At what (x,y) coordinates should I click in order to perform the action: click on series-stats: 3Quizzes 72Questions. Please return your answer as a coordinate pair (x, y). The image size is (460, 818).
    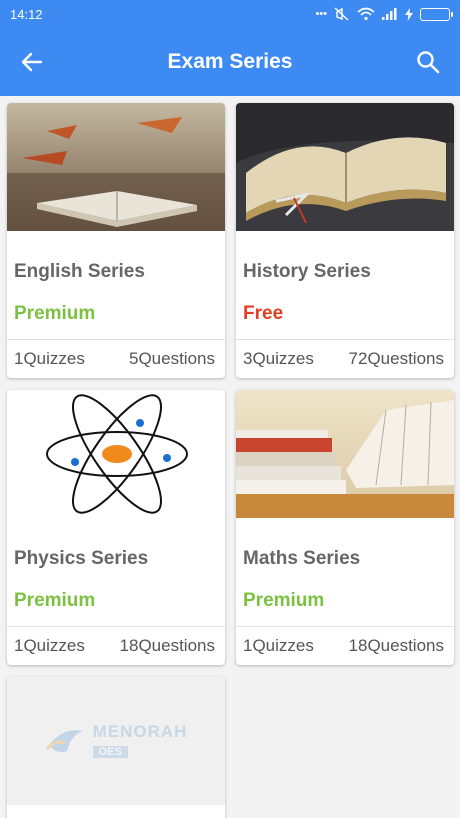
    Looking at the image, I should click on (345, 359).